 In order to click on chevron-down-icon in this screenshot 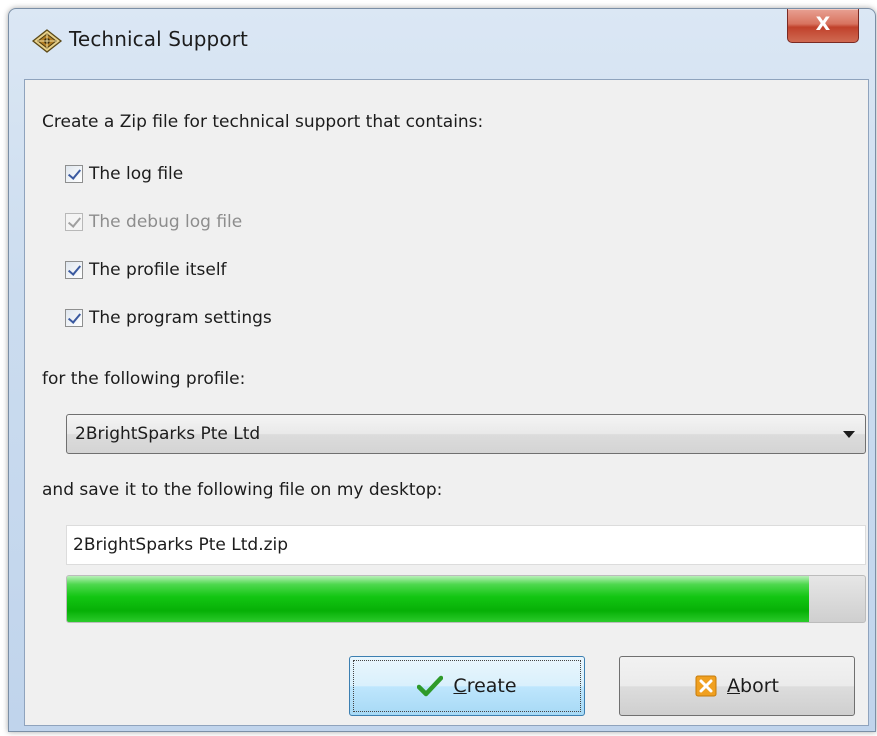, I will do `click(849, 434)`.